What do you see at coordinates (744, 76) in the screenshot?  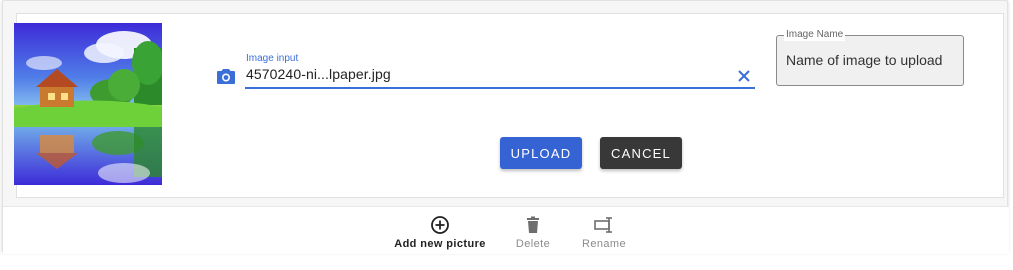 I see `close-icon` at bounding box center [744, 76].